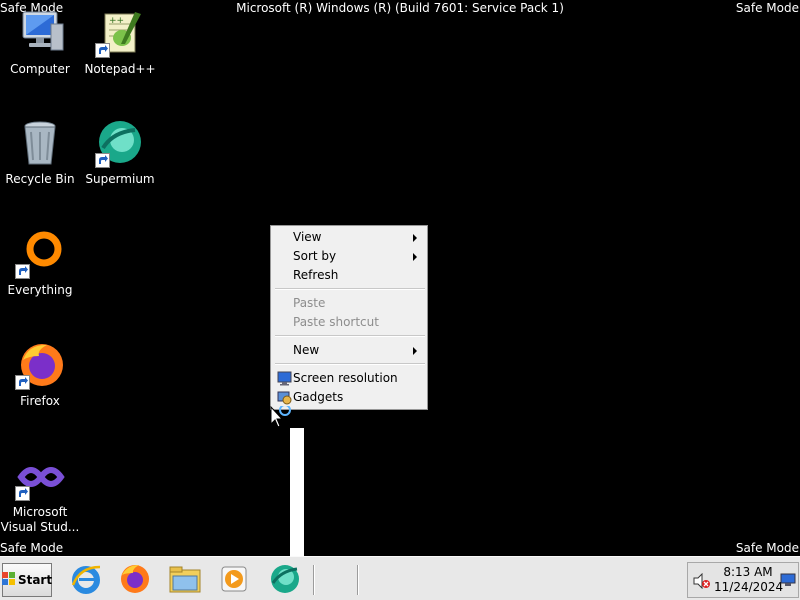  I want to click on desktop-icon-supermium: Supermium, so click(120, 153).